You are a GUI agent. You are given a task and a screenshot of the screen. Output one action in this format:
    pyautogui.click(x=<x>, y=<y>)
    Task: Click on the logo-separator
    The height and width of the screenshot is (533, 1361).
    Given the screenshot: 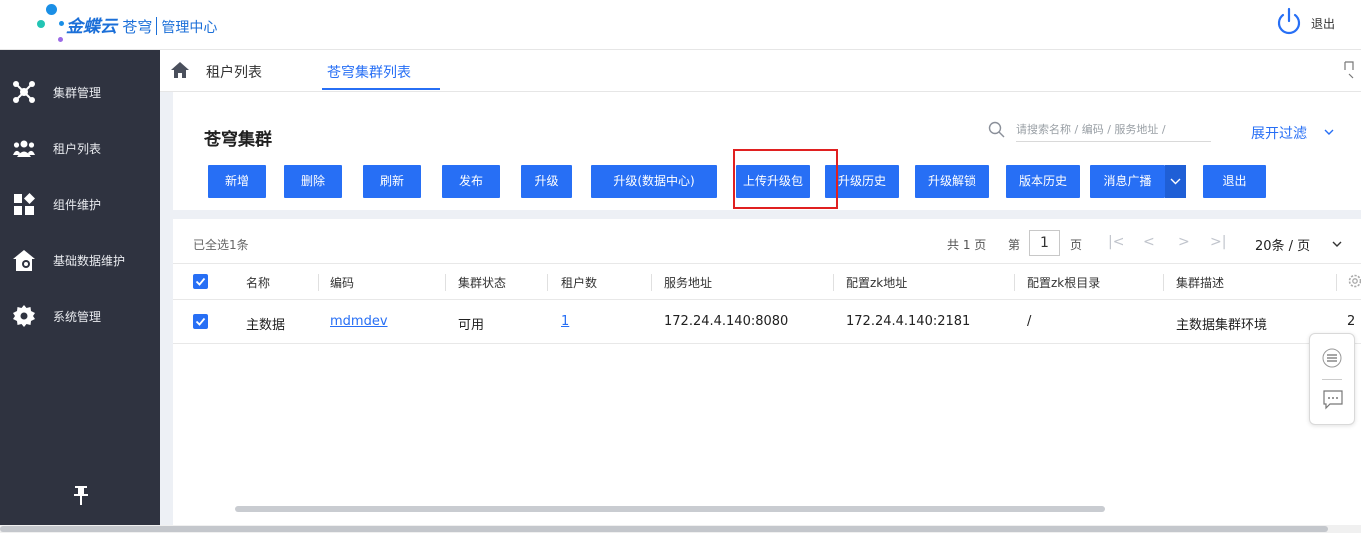 What is the action you would take?
    pyautogui.click(x=157, y=26)
    